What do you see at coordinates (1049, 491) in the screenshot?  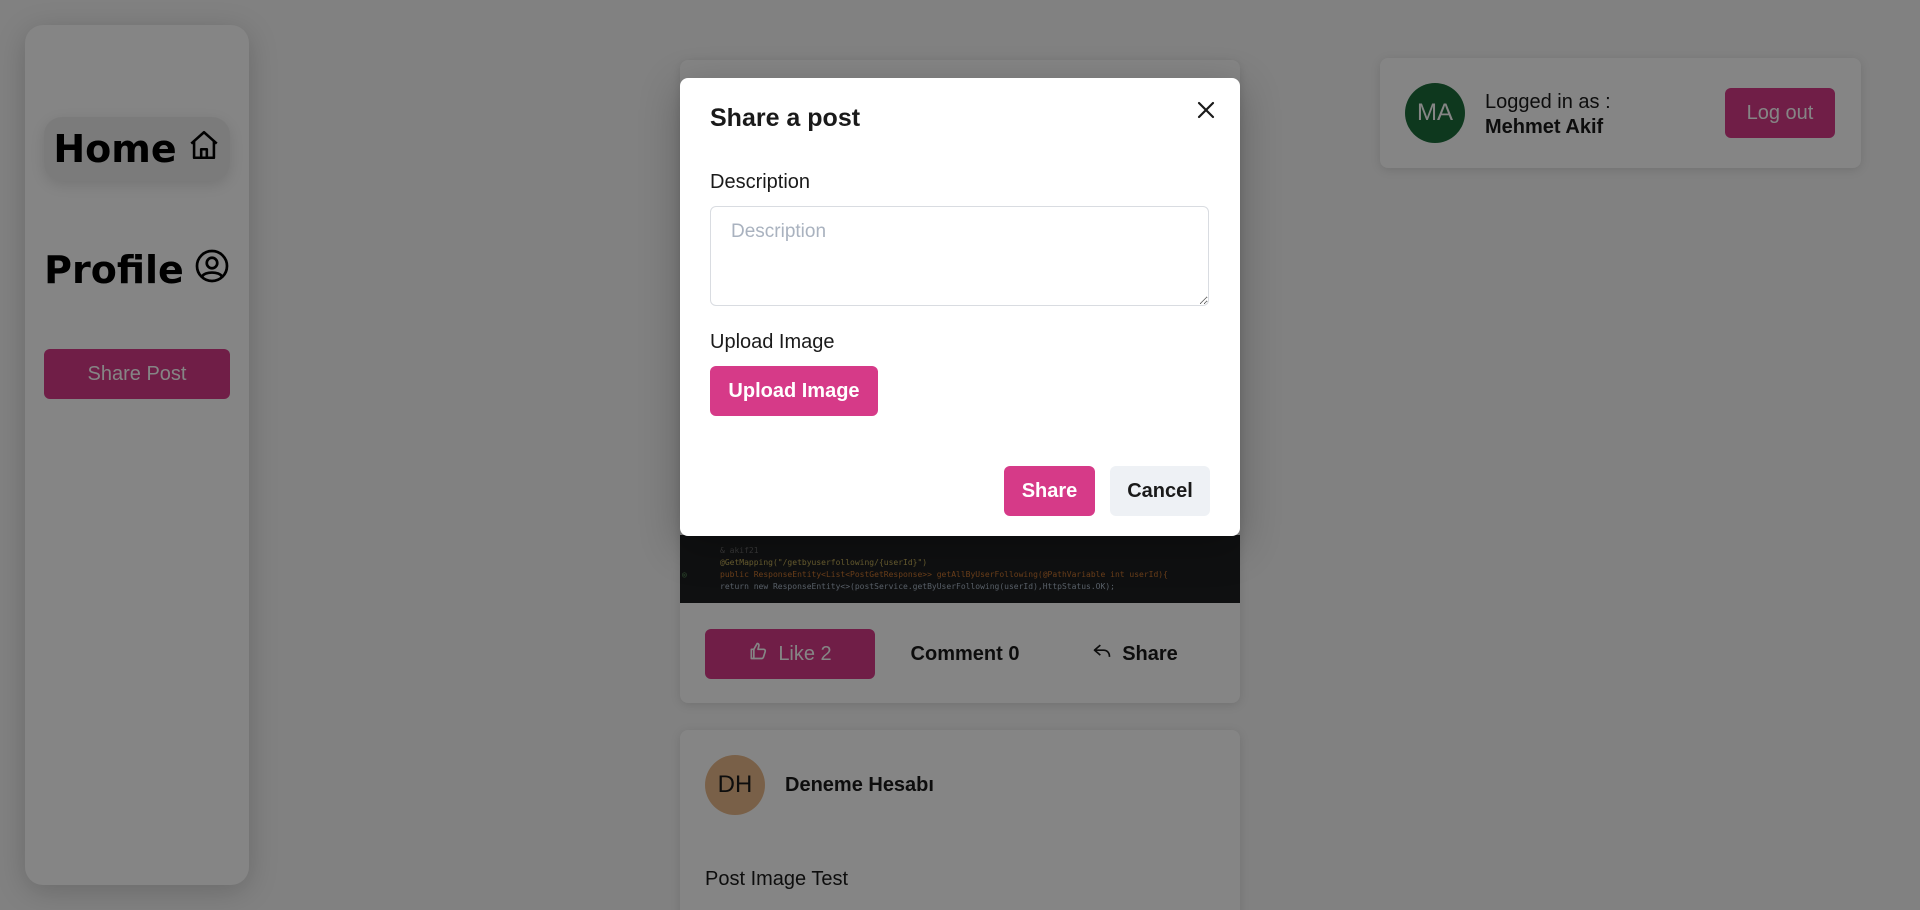 I see `share-button: Share` at bounding box center [1049, 491].